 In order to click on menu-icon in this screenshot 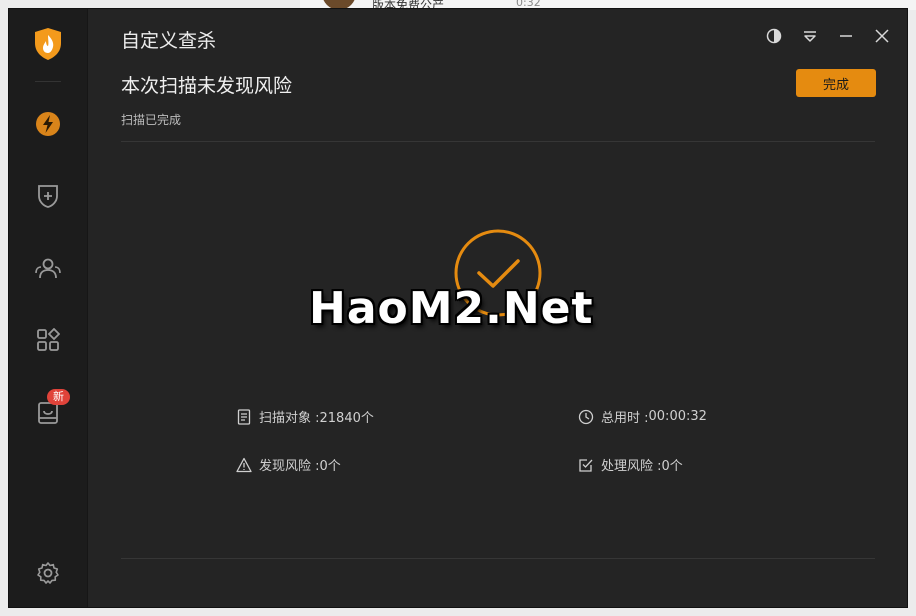, I will do `click(810, 36)`.